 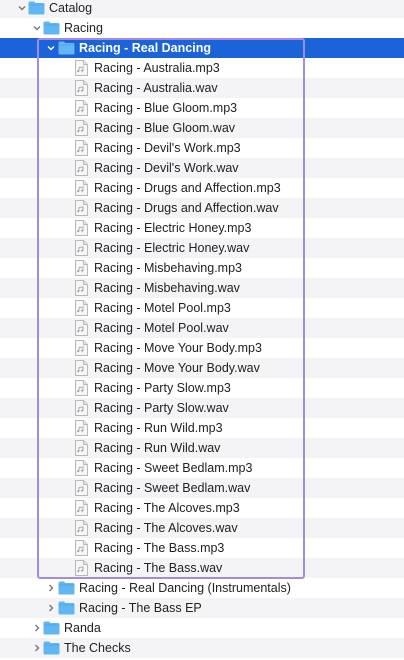 What do you see at coordinates (167, 508) in the screenshot?
I see `tree-row-label: Racing - The Alcoves.mp3` at bounding box center [167, 508].